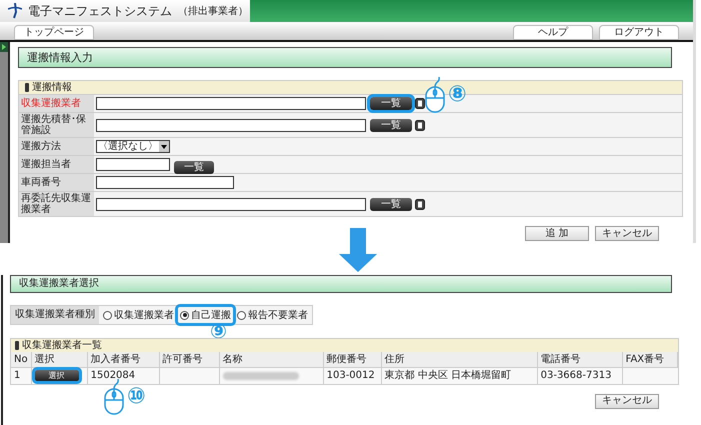  Describe the element at coordinates (358, 250) in the screenshot. I see `down-arrow-icon` at that location.